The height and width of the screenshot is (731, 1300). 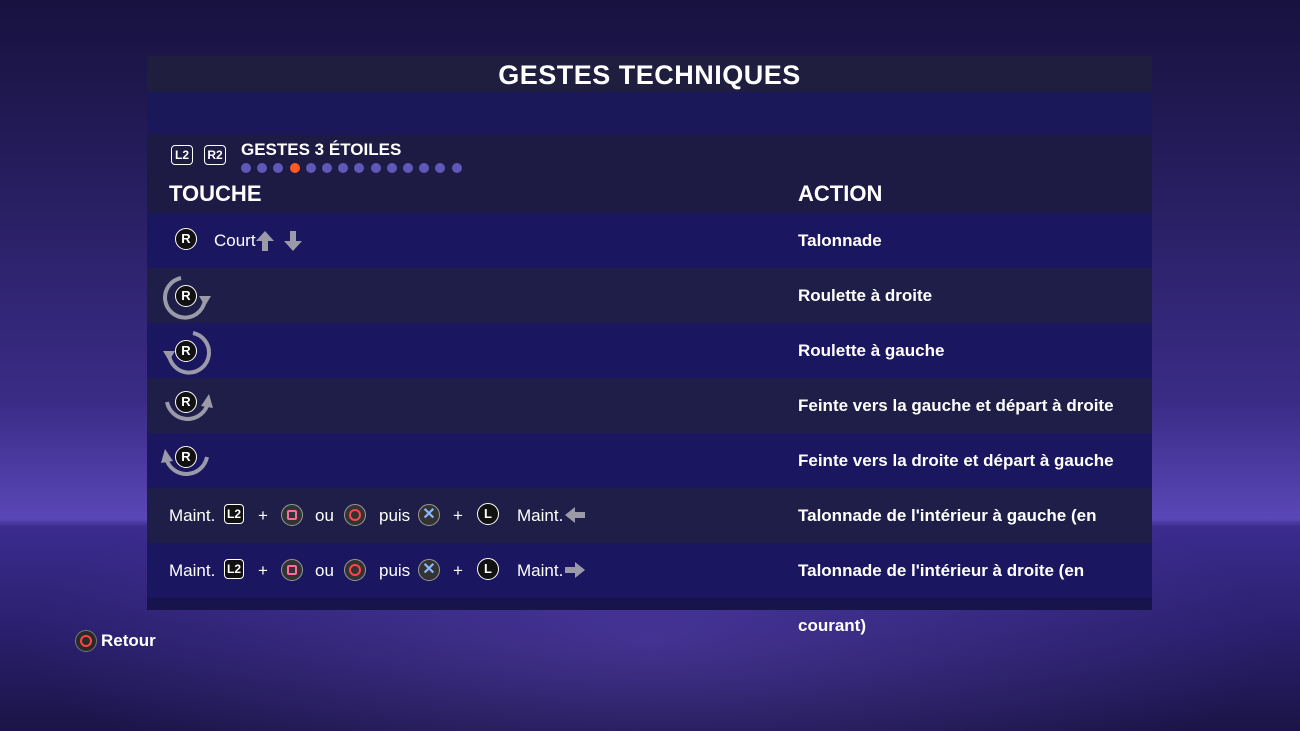 I want to click on column-header-action: ACTION, so click(x=840, y=193).